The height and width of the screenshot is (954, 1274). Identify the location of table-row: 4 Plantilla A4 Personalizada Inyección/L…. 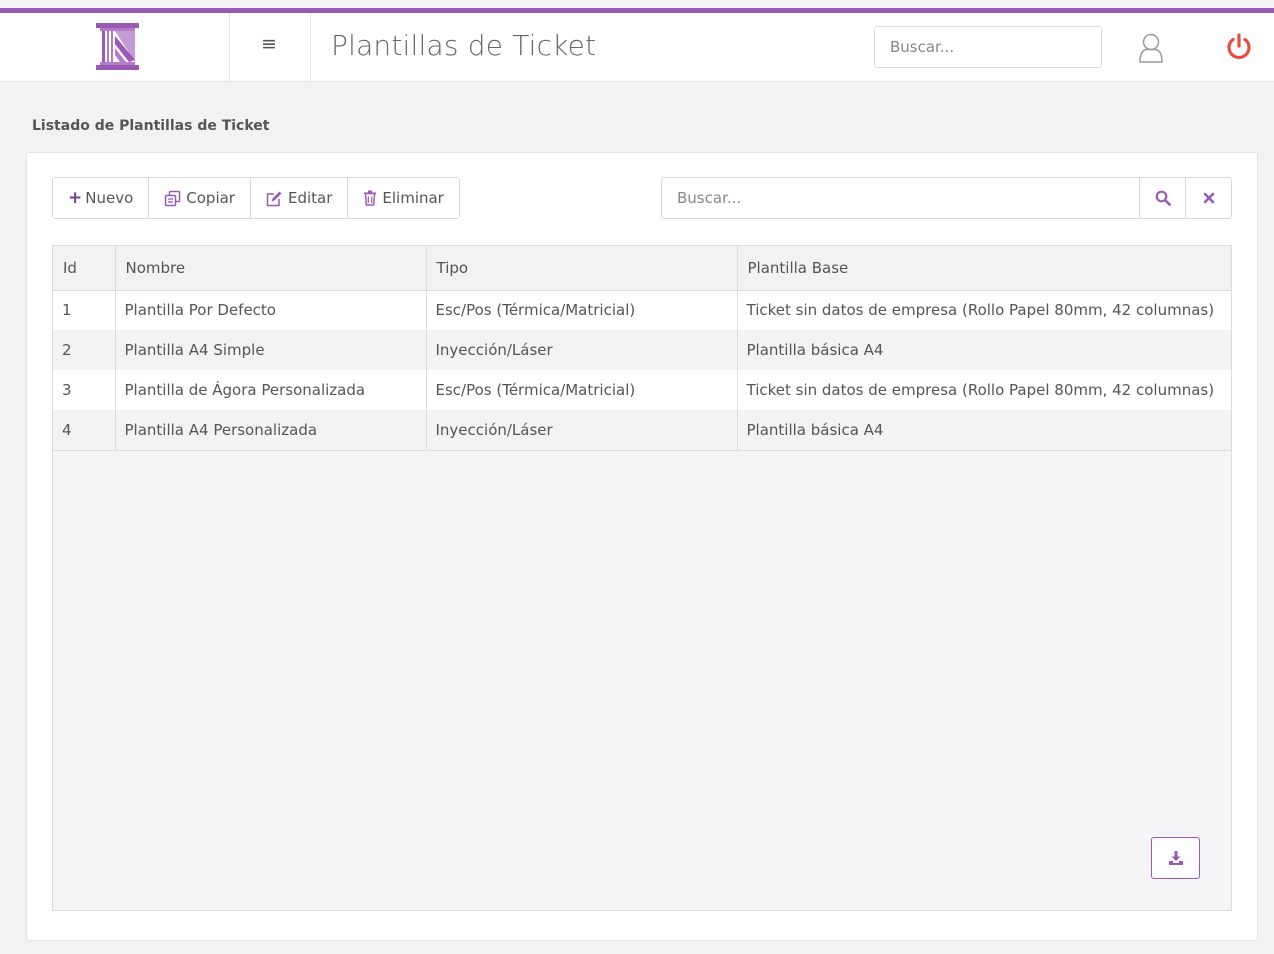
(642, 430).